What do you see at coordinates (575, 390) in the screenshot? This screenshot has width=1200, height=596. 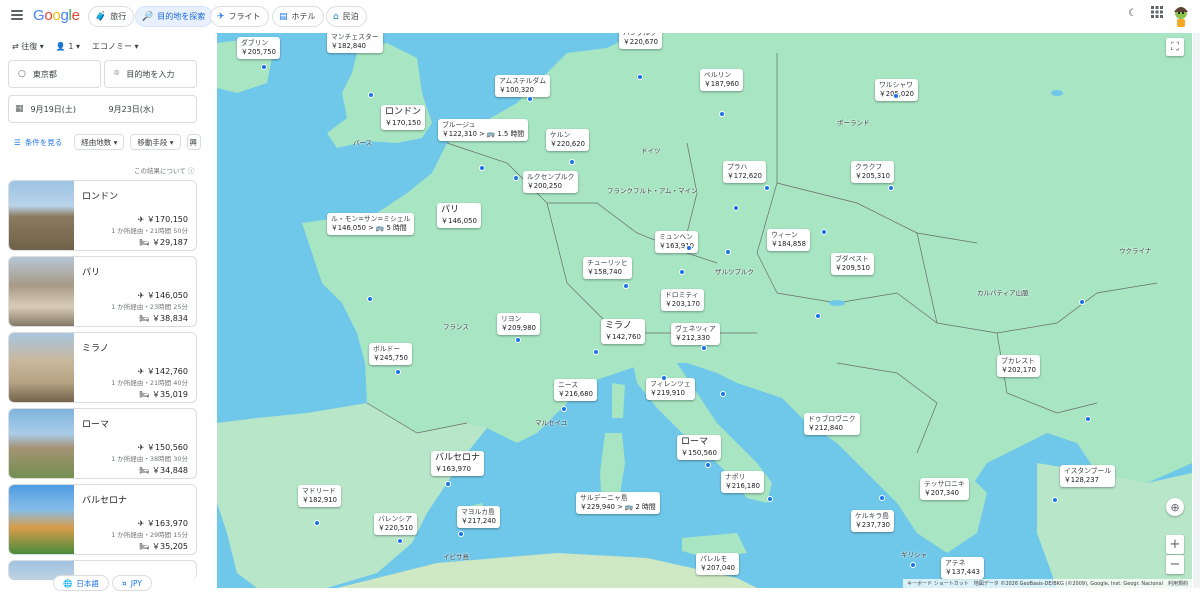 I see `city-marker: ニース ￥216,680` at bounding box center [575, 390].